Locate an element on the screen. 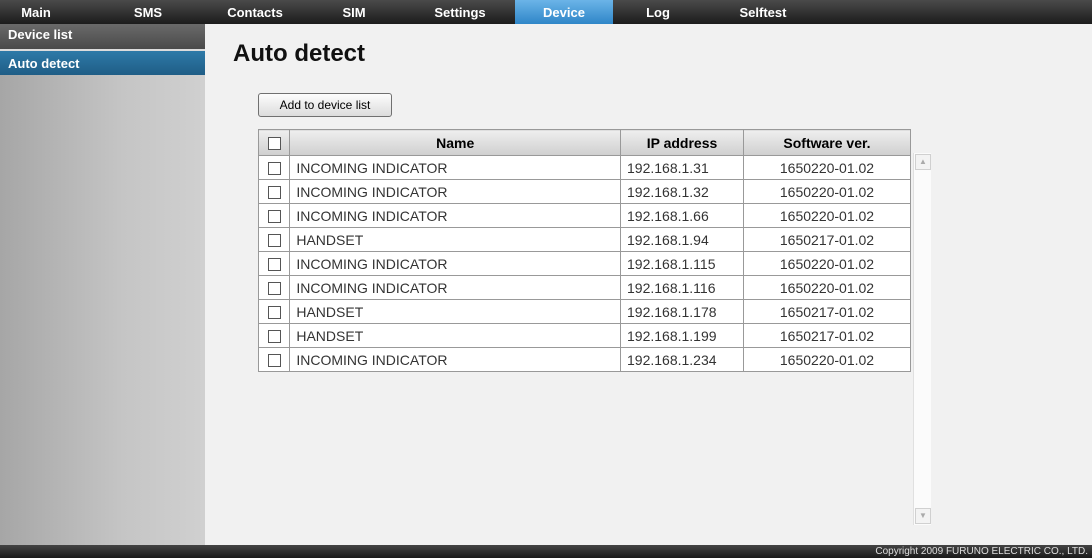 Image resolution: width=1092 pixels, height=558 pixels. ip-address-cell: 192.168.1.178 is located at coordinates (682, 311).